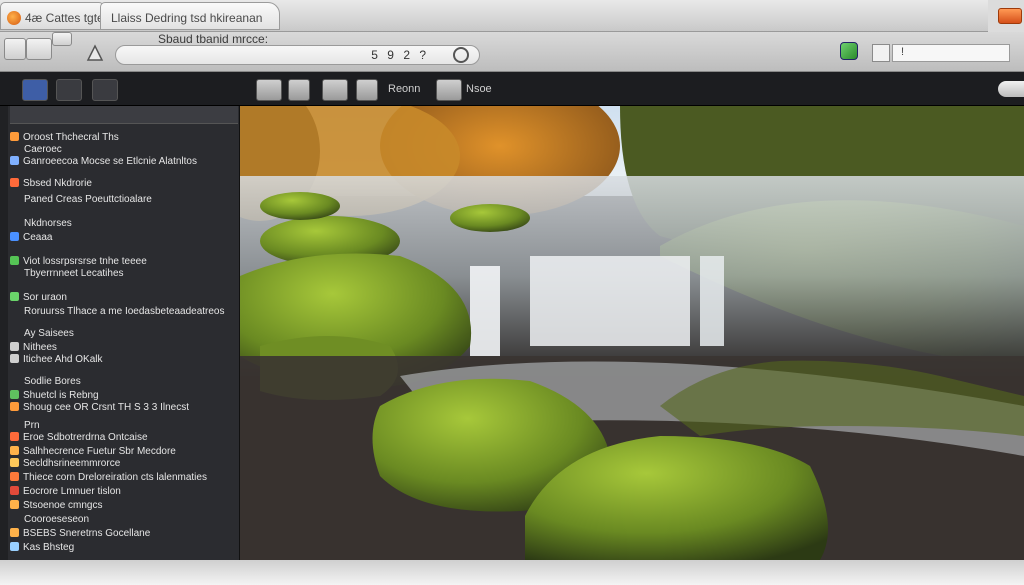  I want to click on sidebar-item-label: Nithees, so click(40, 347).